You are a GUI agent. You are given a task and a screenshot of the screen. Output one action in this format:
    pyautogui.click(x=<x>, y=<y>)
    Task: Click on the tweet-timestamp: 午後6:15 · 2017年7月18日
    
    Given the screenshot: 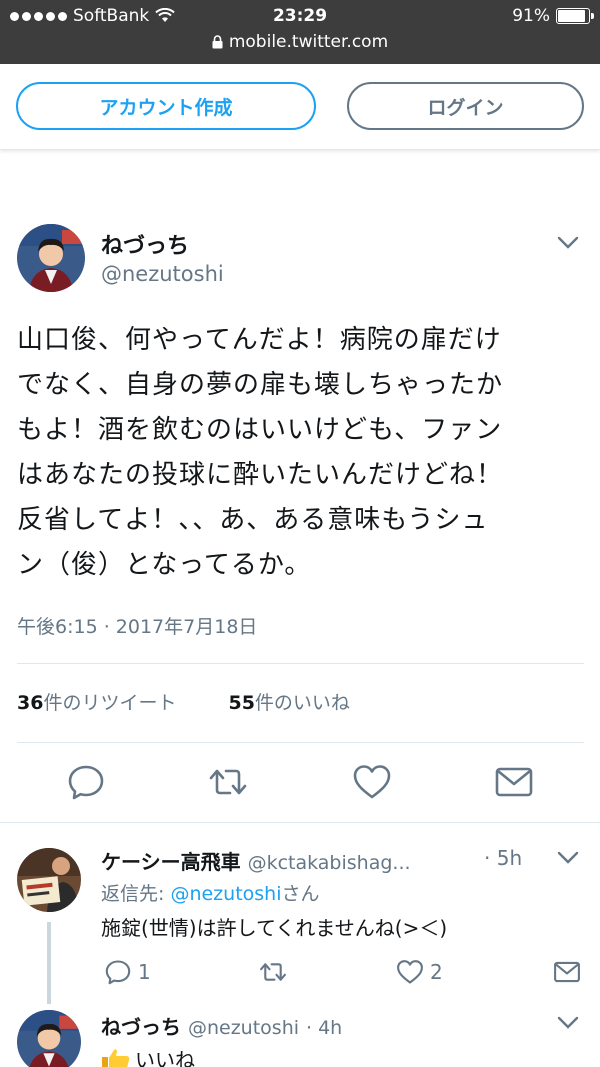 What is the action you would take?
    pyautogui.click(x=137, y=625)
    